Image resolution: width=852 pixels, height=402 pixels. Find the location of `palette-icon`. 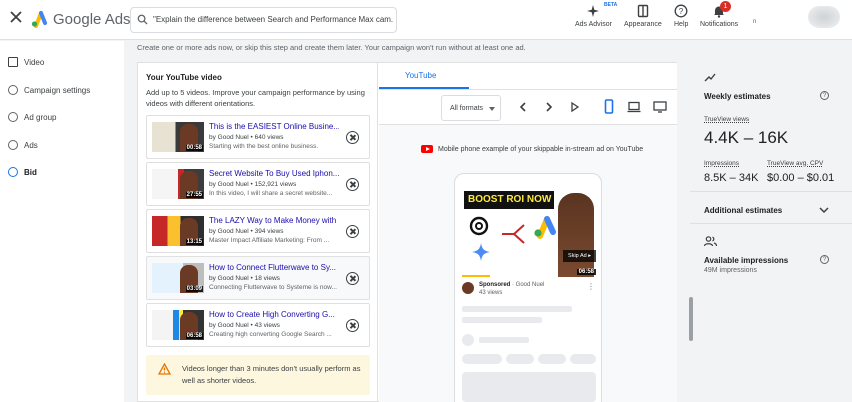

palette-icon is located at coordinates (643, 11).